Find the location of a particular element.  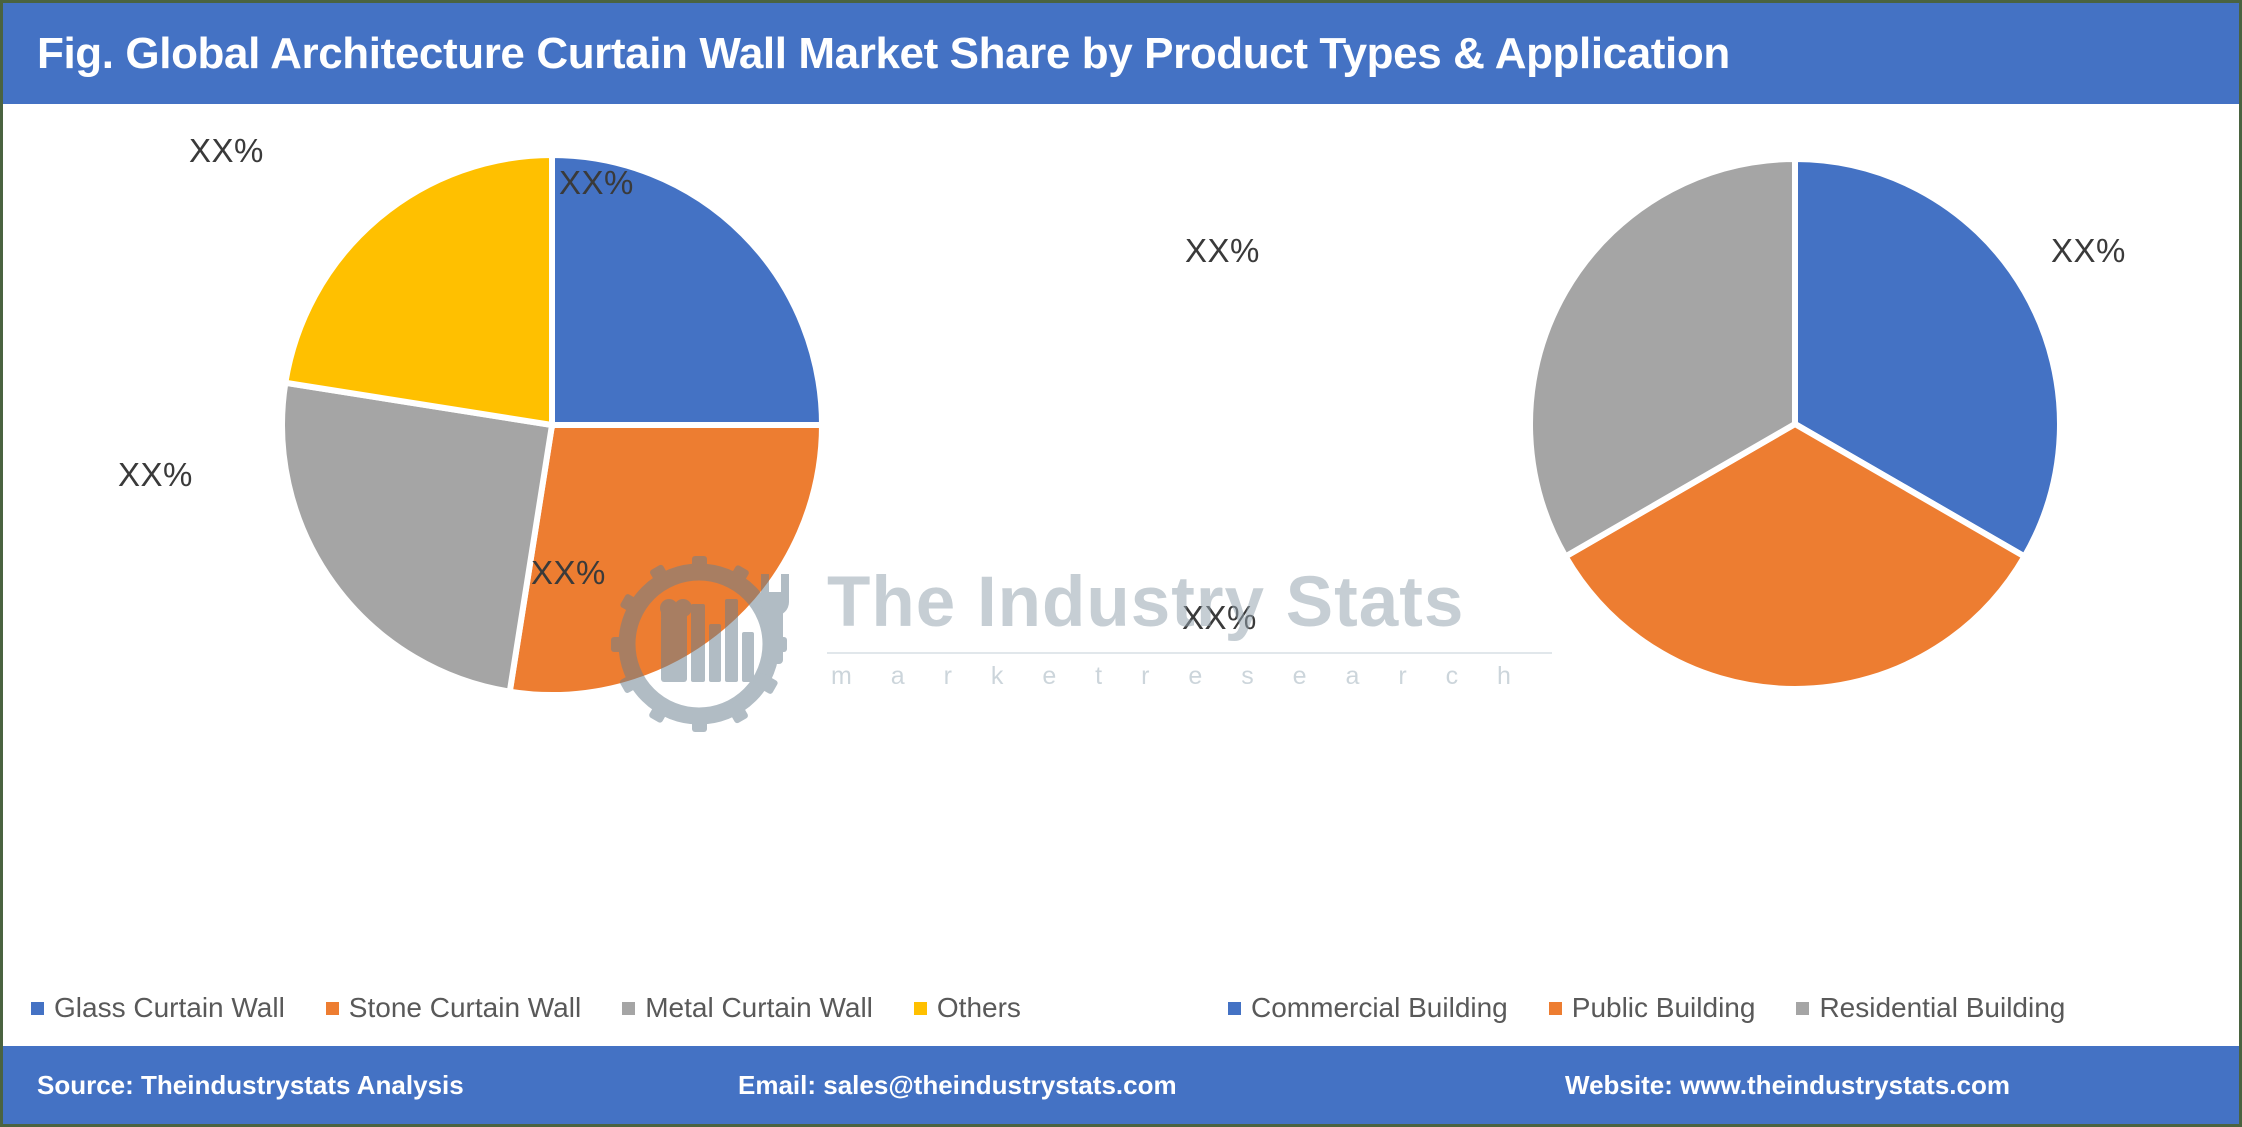

legend-item-residential-building: Residential Building is located at coordinates (1930, 1008).